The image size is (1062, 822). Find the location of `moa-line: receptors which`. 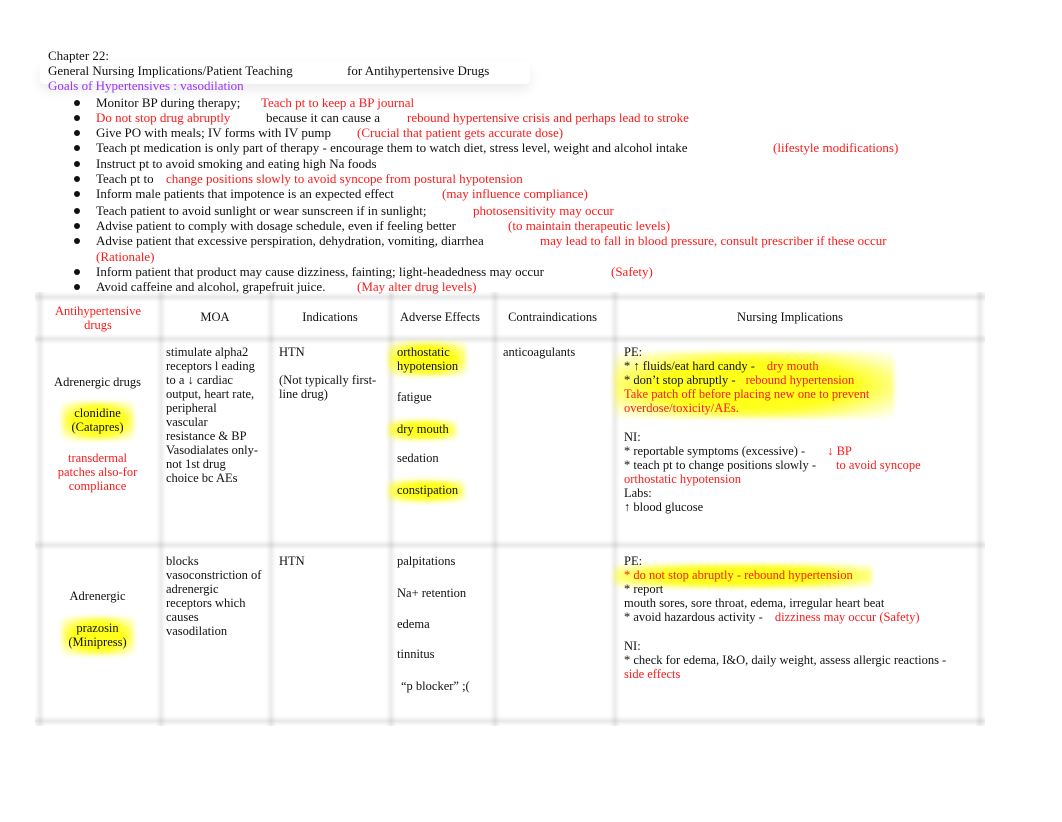

moa-line: receptors which is located at coordinates (206, 603).